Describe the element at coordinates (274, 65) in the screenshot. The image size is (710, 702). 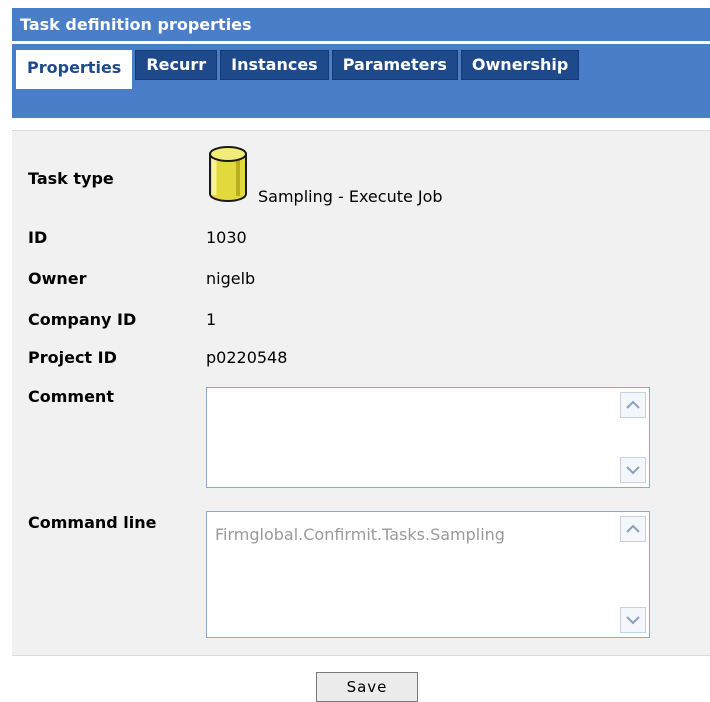
I see `tab-instances: Instances` at that location.